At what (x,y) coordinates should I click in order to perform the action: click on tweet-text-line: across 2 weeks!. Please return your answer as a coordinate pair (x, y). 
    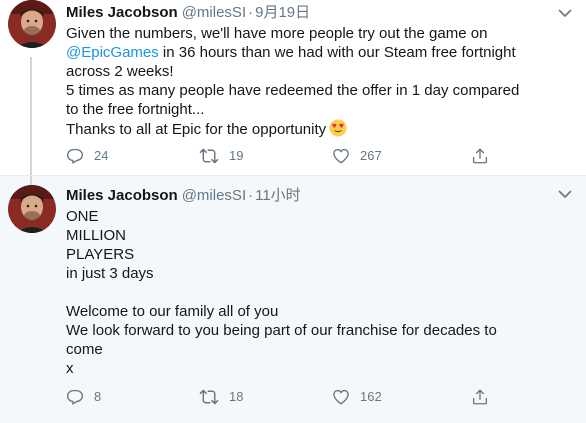
    Looking at the image, I should click on (120, 71).